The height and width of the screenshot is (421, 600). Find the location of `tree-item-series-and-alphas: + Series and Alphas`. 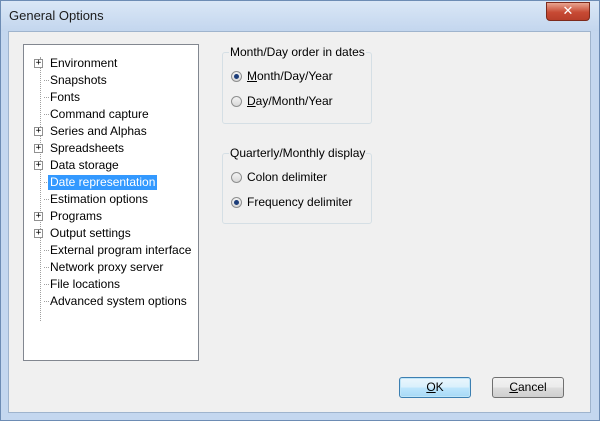

tree-item-series-and-alphas: + Series and Alphas is located at coordinates (111, 131).